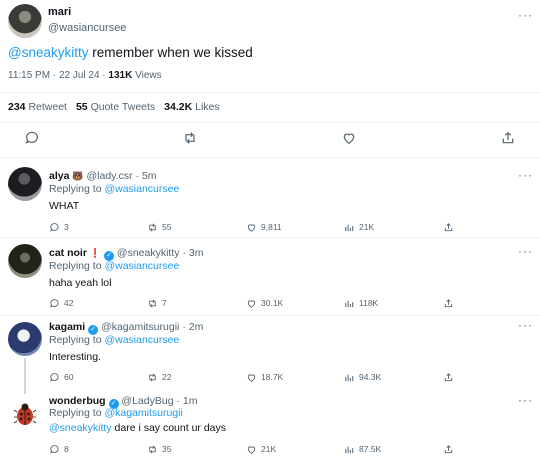 This screenshot has width=540, height=458. Describe the element at coordinates (264, 377) in the screenshot. I see `like-button: 18.7K` at that location.